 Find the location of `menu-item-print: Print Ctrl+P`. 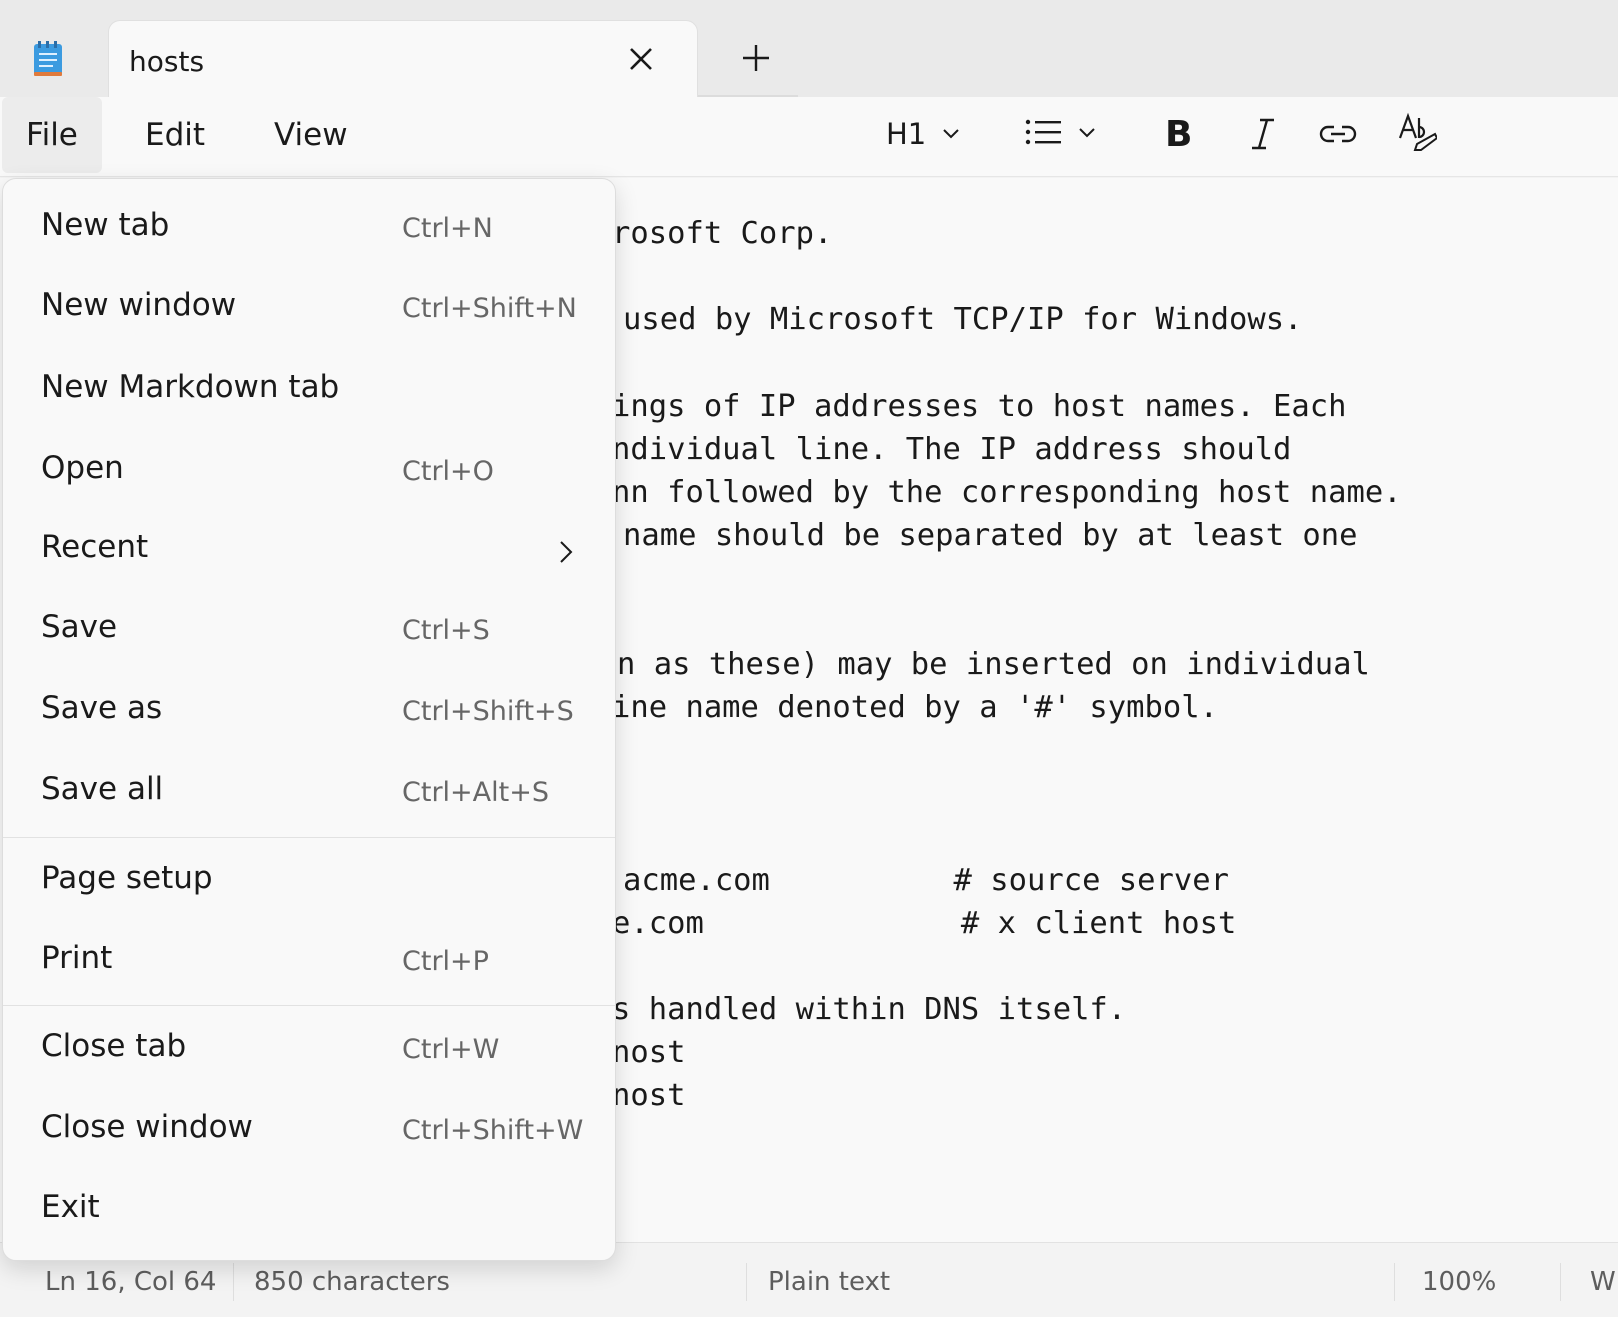

menu-item-print: Print Ctrl+P is located at coordinates (309, 960).